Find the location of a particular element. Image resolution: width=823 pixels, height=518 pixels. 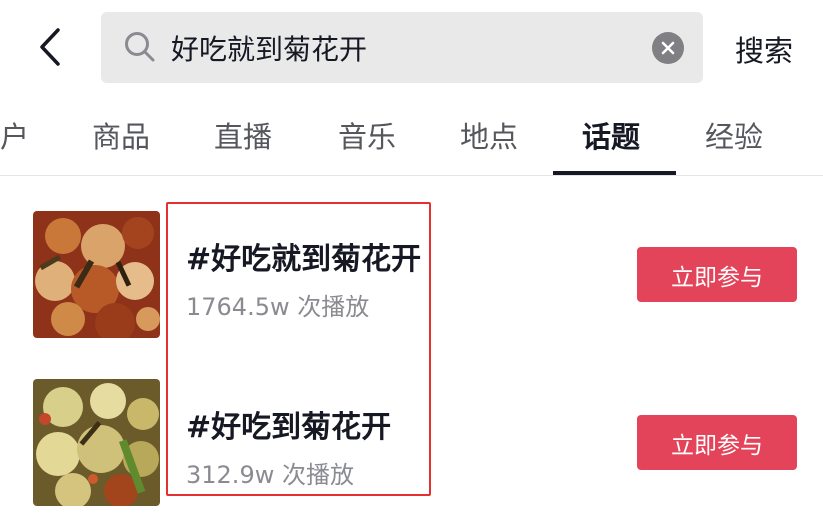

search-icon is located at coordinates (140, 47).